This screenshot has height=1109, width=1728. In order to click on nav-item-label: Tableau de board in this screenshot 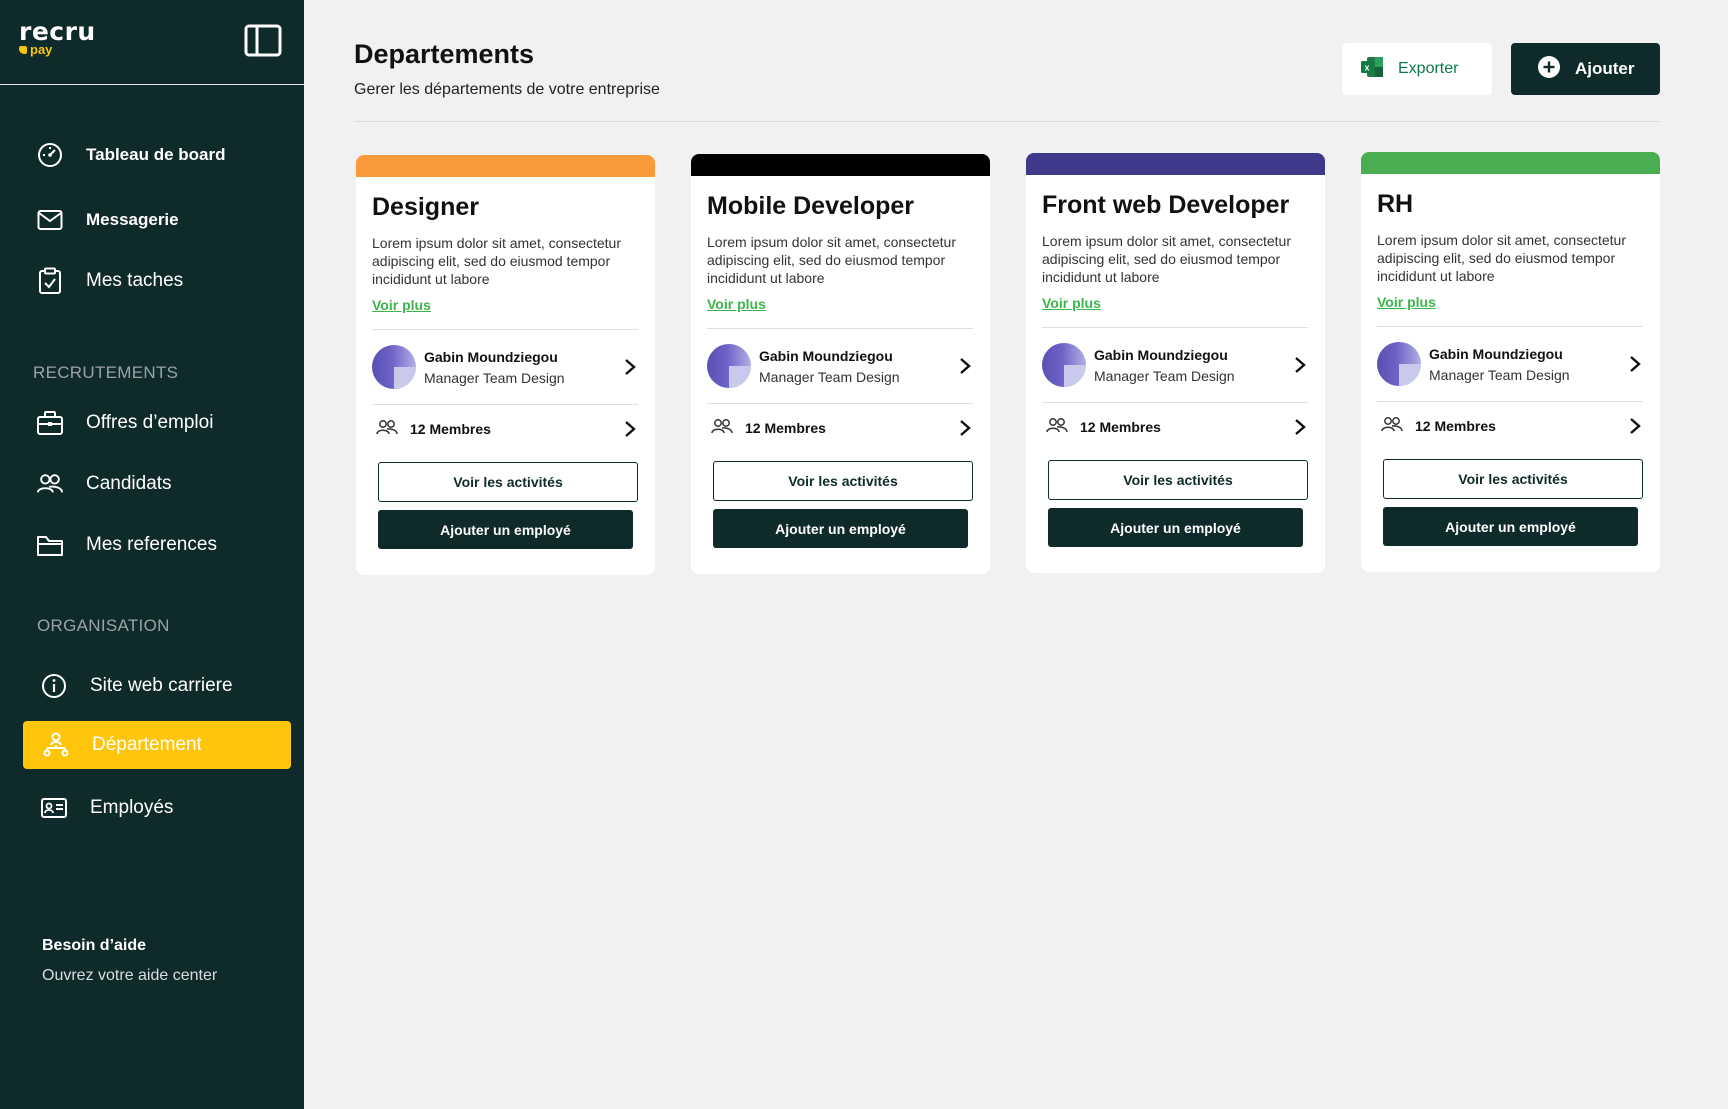, I will do `click(156, 154)`.